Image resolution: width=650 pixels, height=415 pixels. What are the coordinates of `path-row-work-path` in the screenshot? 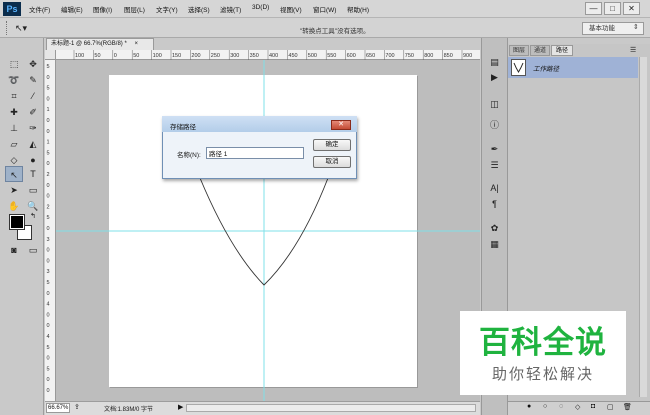 It's located at (573, 67).